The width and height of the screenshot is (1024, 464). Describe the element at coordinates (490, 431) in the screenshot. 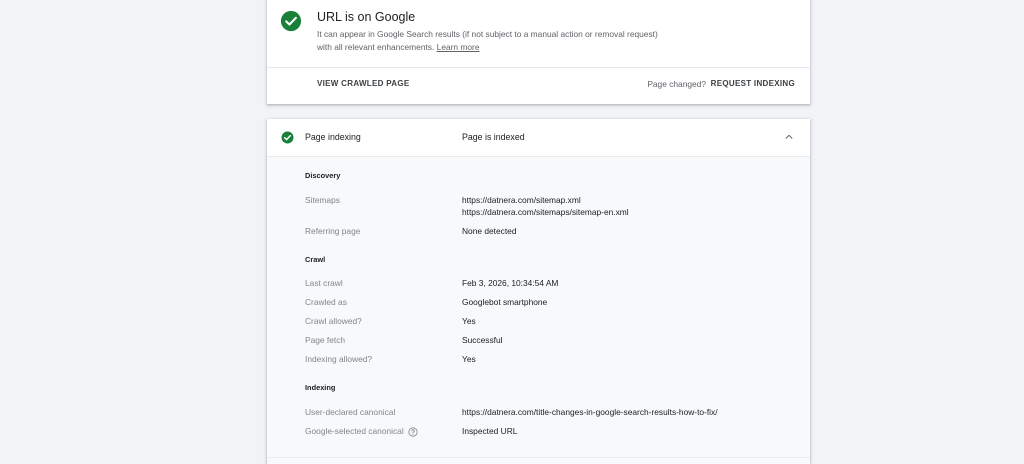

I see `google-canonical-value: Inspected URL` at that location.